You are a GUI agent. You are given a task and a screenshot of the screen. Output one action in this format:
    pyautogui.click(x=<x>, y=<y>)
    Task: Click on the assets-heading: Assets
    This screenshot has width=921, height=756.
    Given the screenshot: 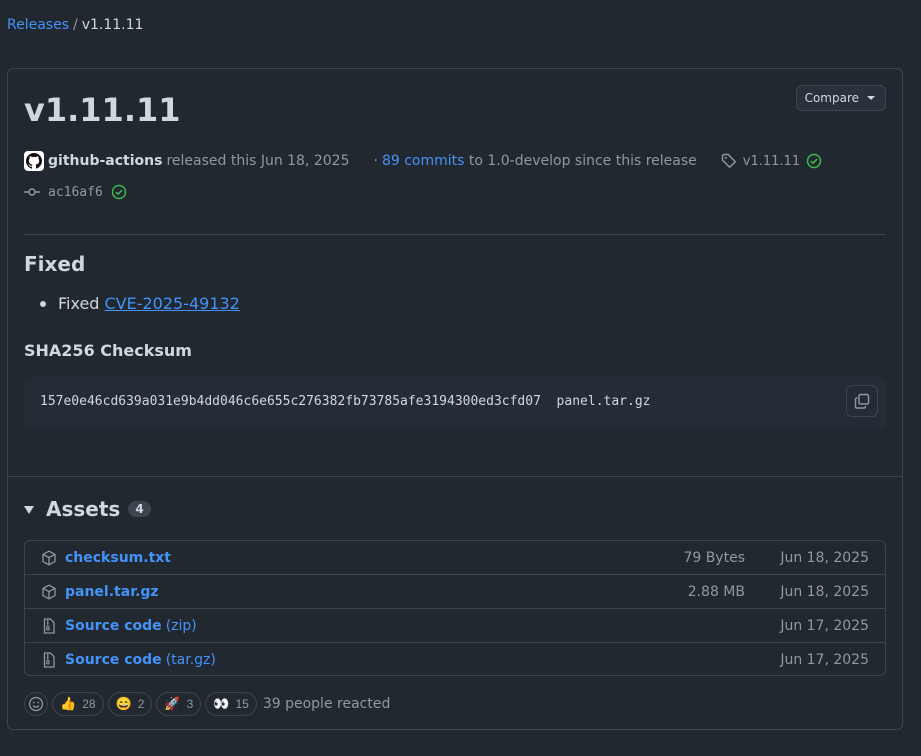 What is the action you would take?
    pyautogui.click(x=83, y=509)
    